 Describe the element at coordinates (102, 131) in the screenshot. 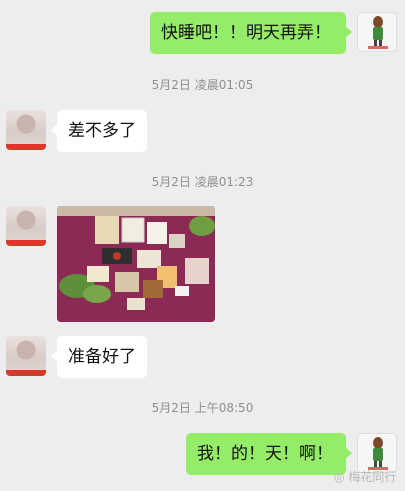

I see `message-text: 差不多了` at that location.